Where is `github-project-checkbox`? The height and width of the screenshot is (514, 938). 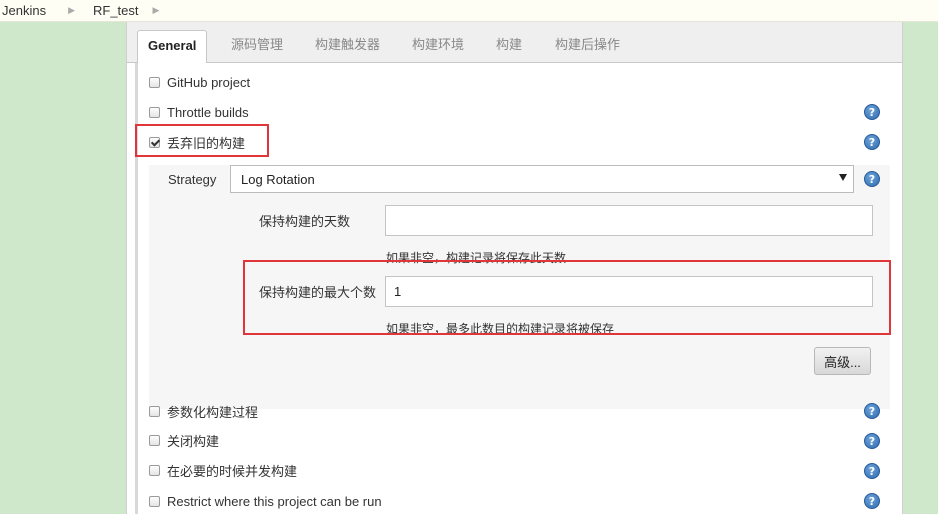
github-project-checkbox is located at coordinates (154, 82).